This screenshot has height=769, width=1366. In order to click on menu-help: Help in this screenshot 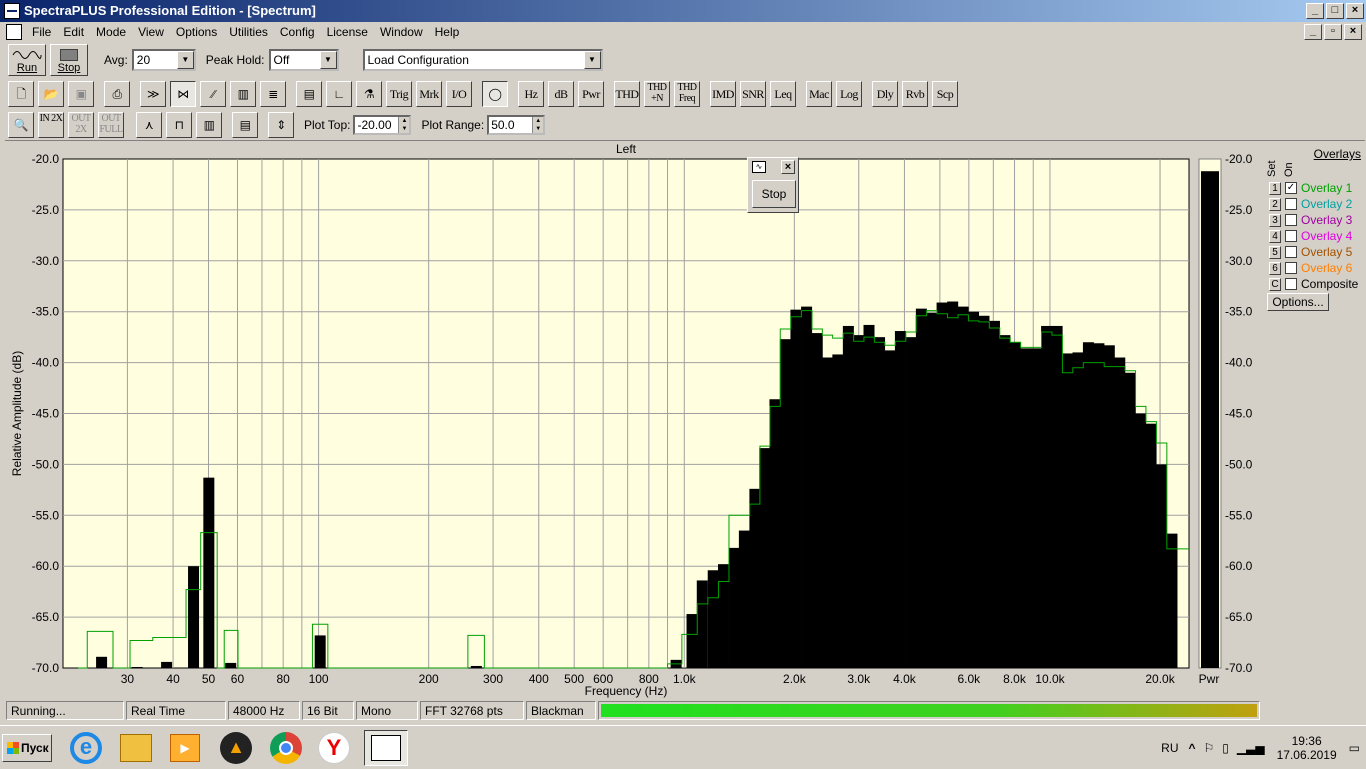, I will do `click(447, 32)`.